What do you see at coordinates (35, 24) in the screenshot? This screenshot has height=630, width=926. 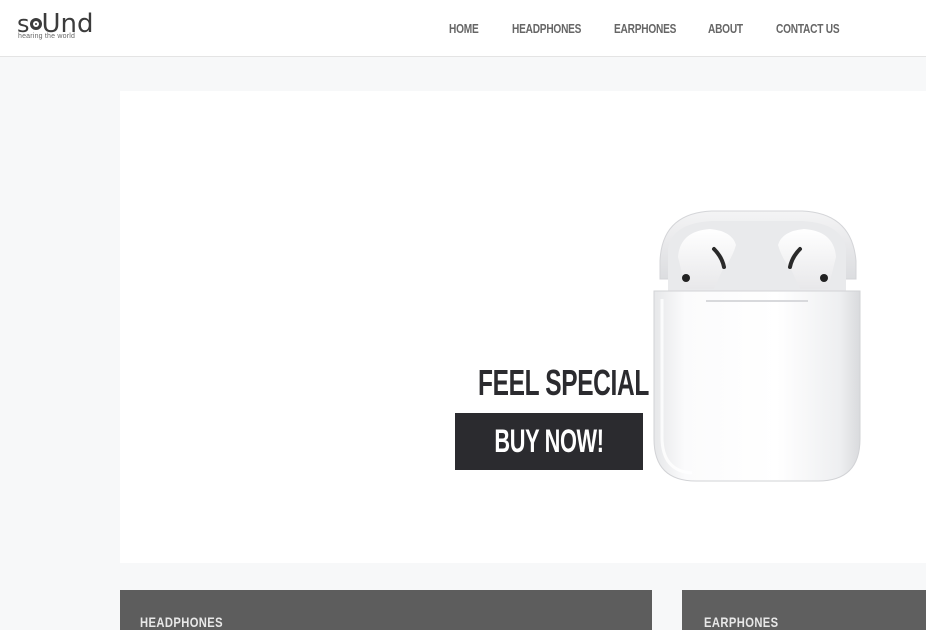 I see `logo-speaker-icon` at bounding box center [35, 24].